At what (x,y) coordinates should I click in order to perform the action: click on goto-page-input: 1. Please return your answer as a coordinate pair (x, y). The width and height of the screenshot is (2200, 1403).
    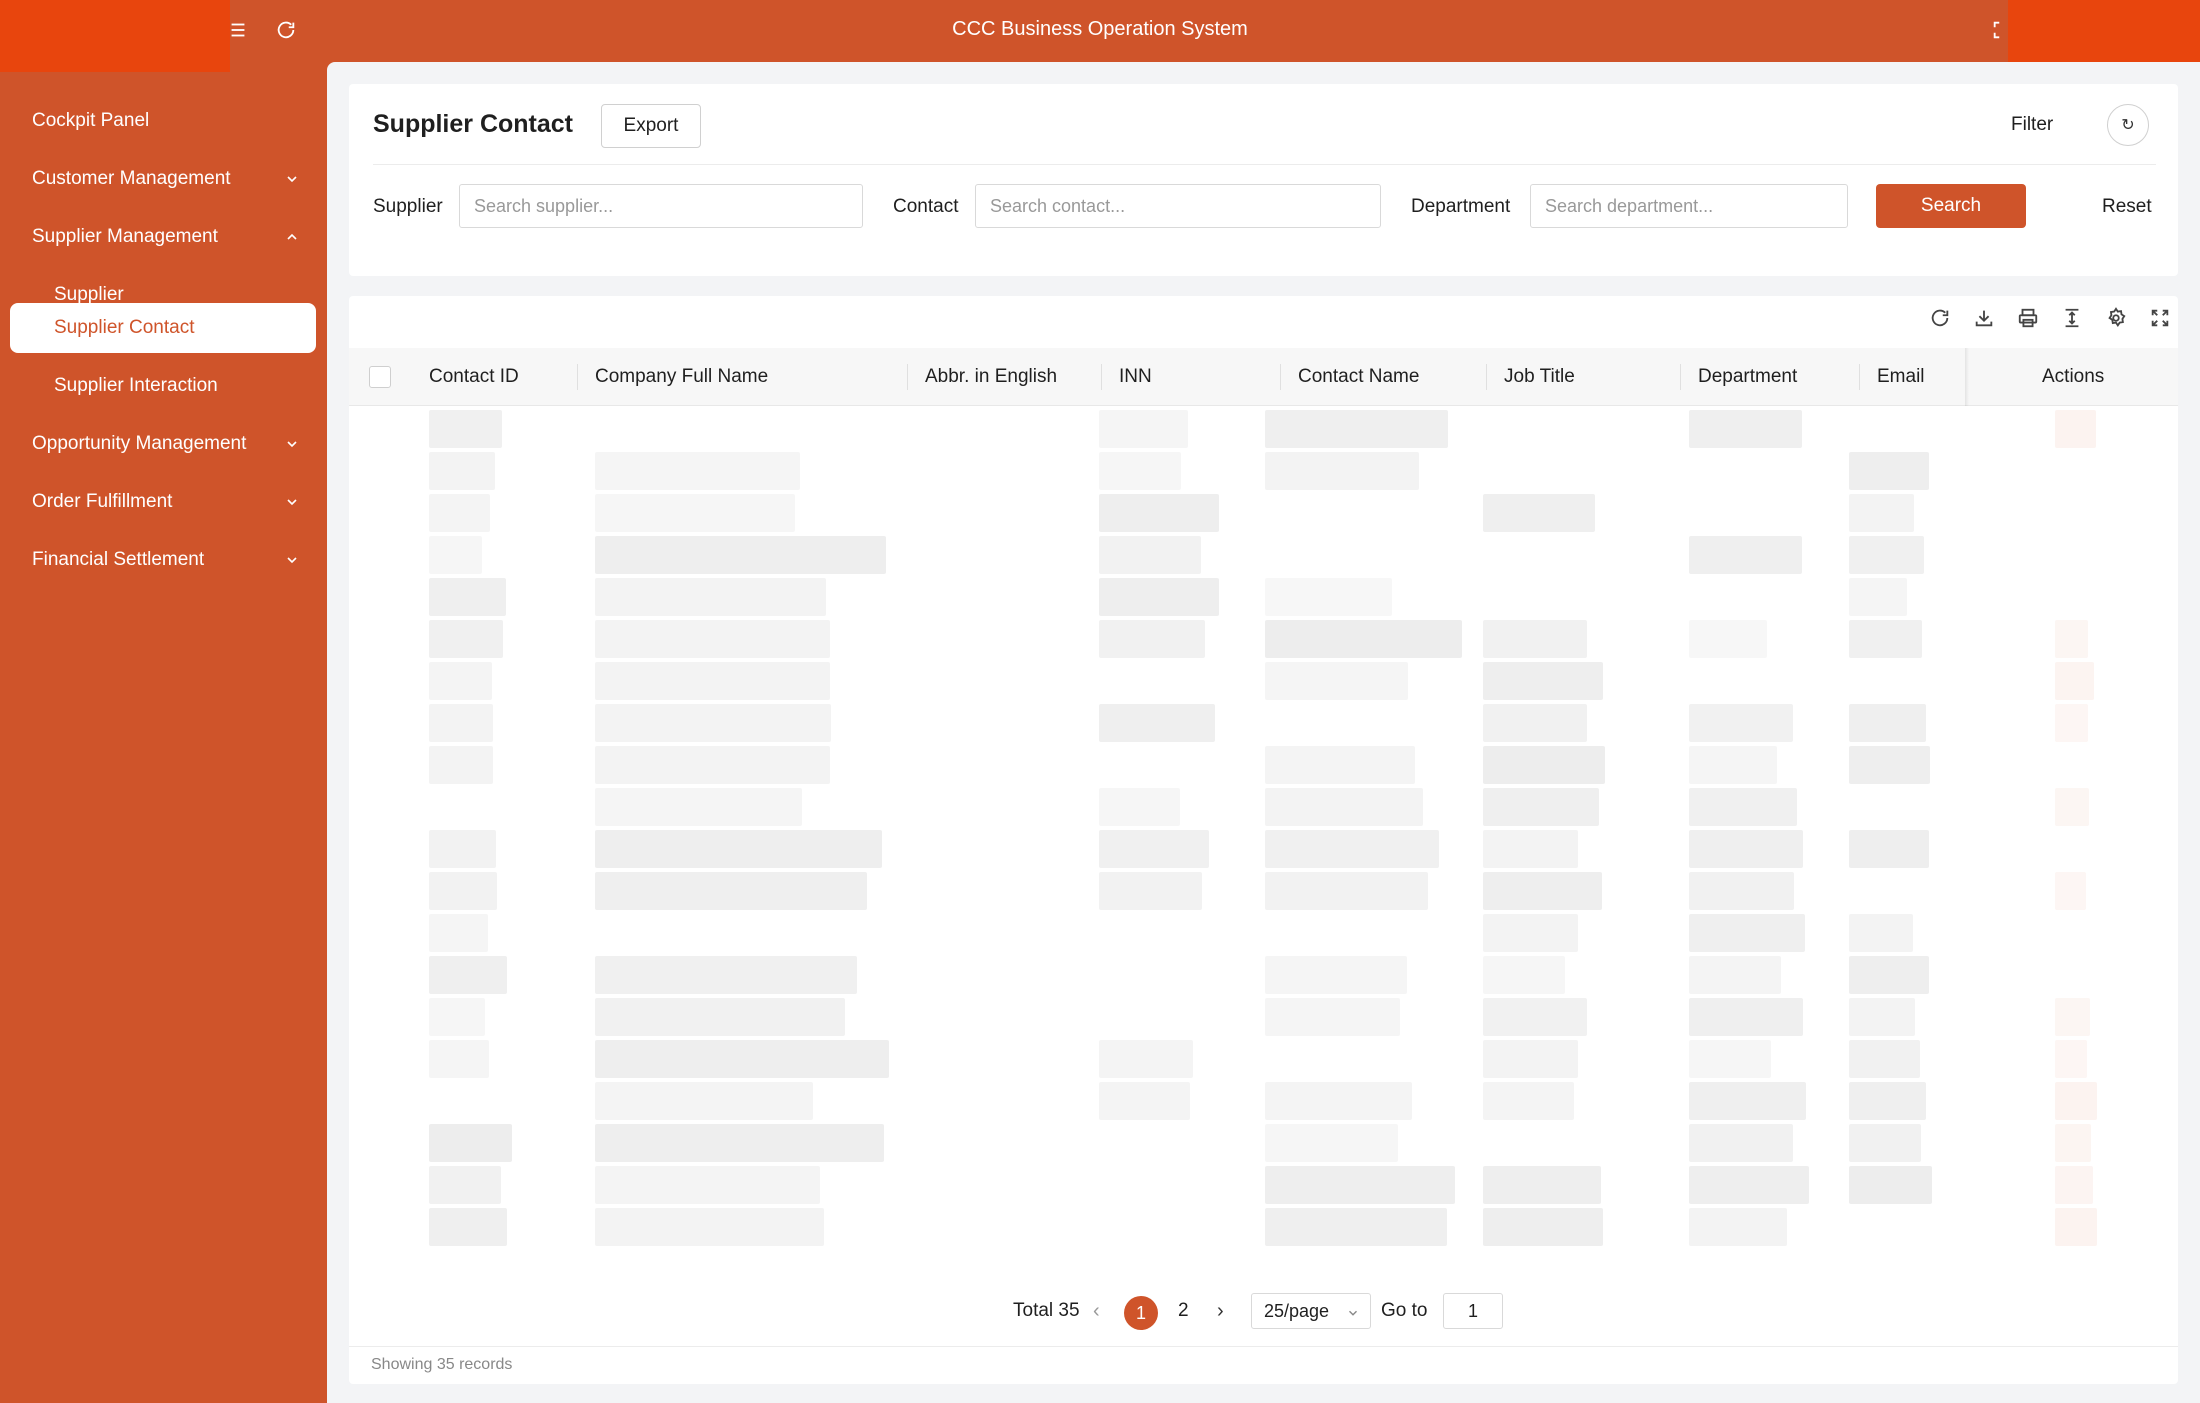
    Looking at the image, I should click on (1473, 1311).